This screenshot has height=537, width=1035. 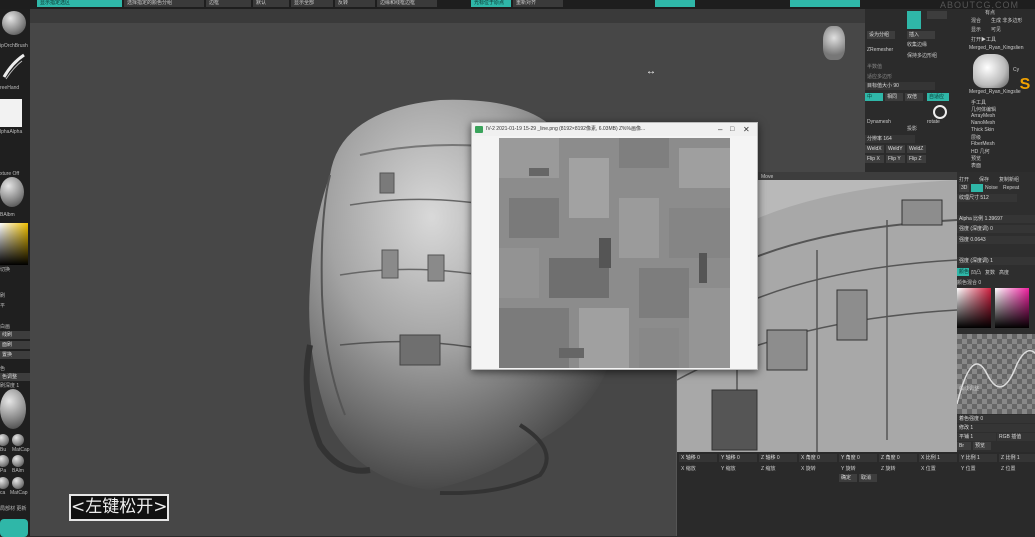 I want to click on maximize-icon: □, so click(x=732, y=129).